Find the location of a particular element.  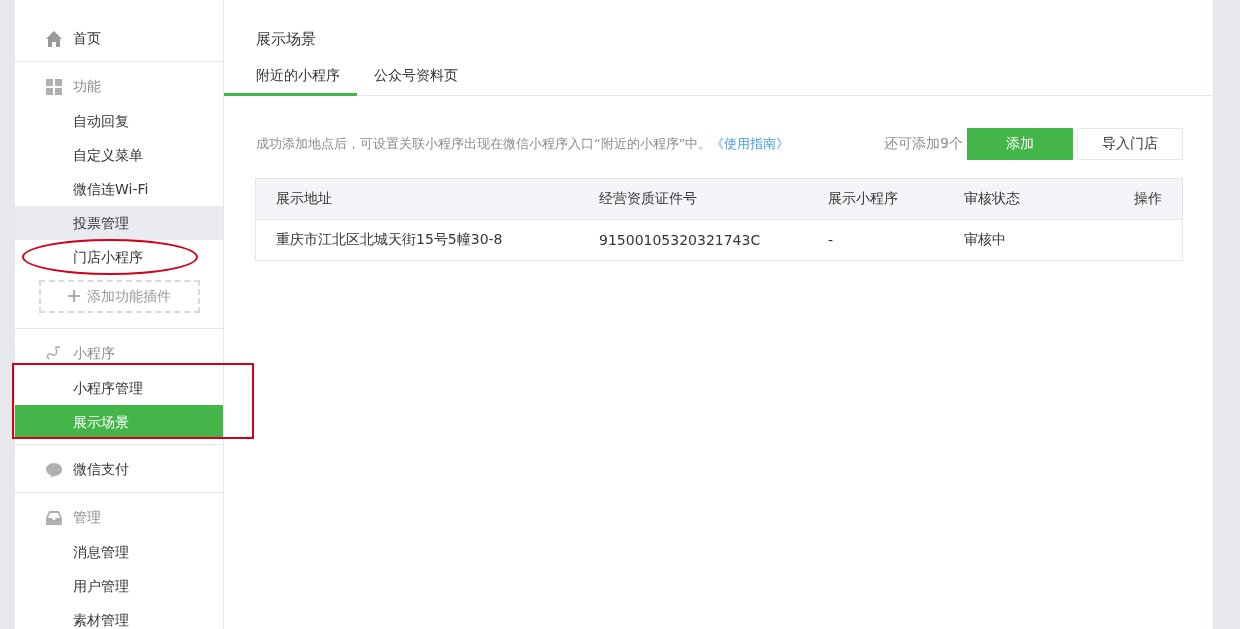

nav-item: 微信连Wi-Fi is located at coordinates (119, 189).